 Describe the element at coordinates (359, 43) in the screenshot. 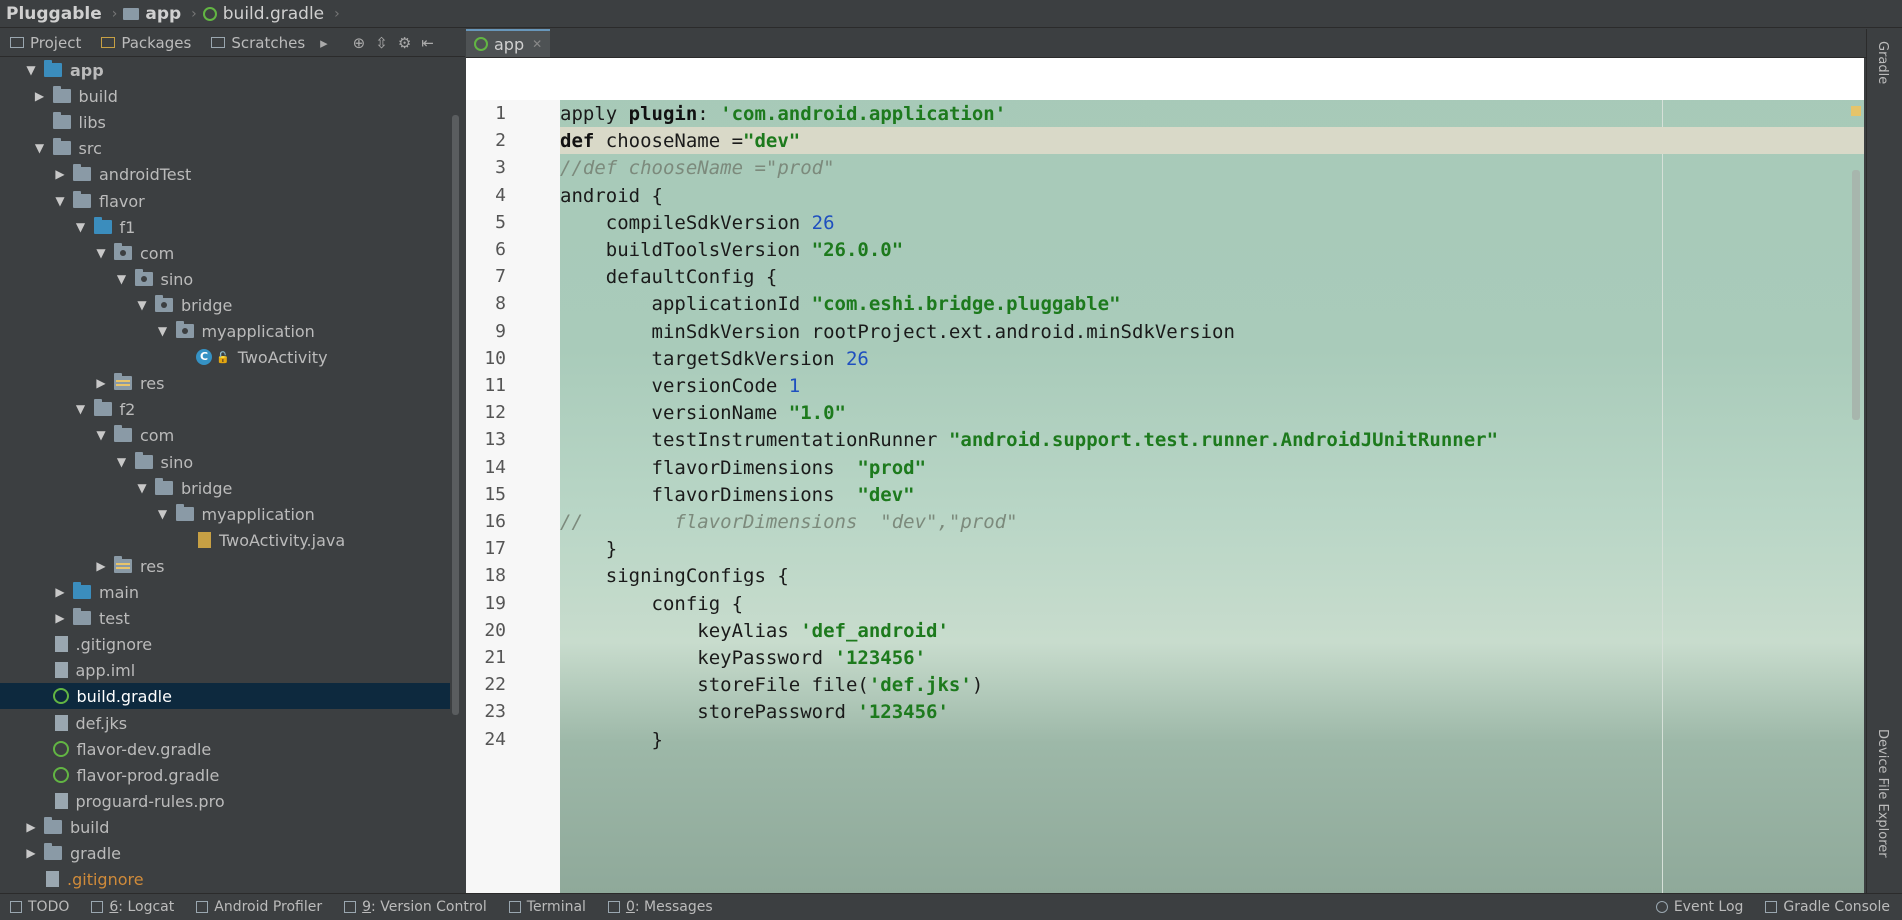

I see `locate-file-icon: ⊕` at that location.